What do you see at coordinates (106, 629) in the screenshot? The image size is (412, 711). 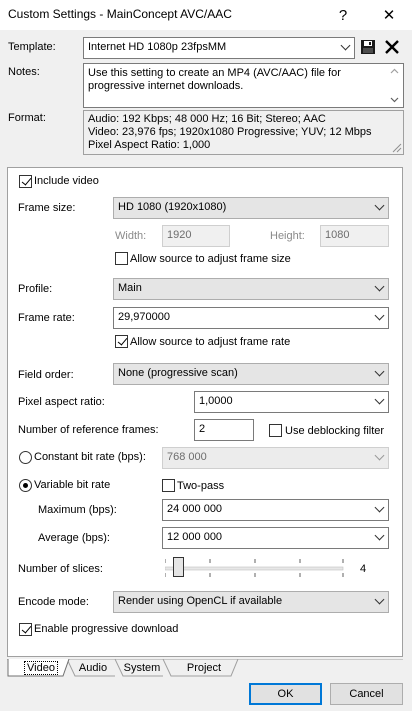 I see `progressive-download-label: Enable progressive download` at bounding box center [106, 629].